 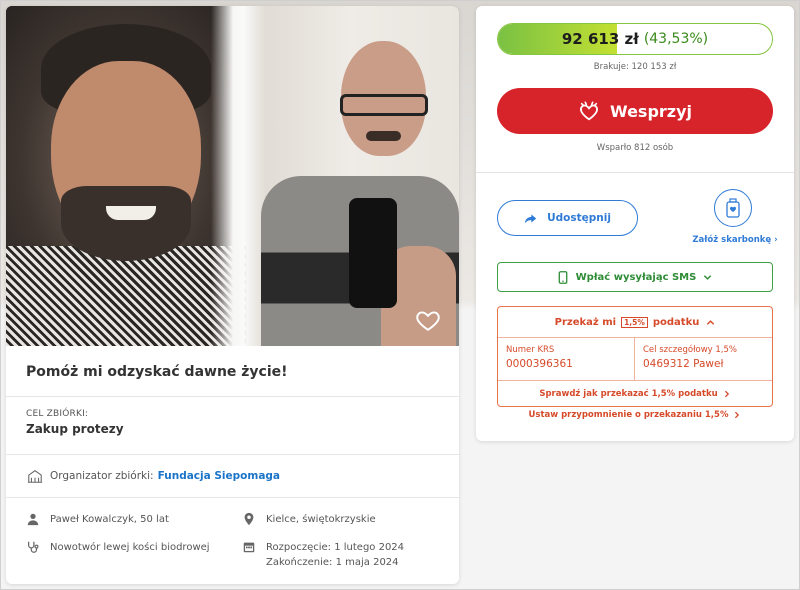 What do you see at coordinates (249, 547) in the screenshot?
I see `calendar-icon` at bounding box center [249, 547].